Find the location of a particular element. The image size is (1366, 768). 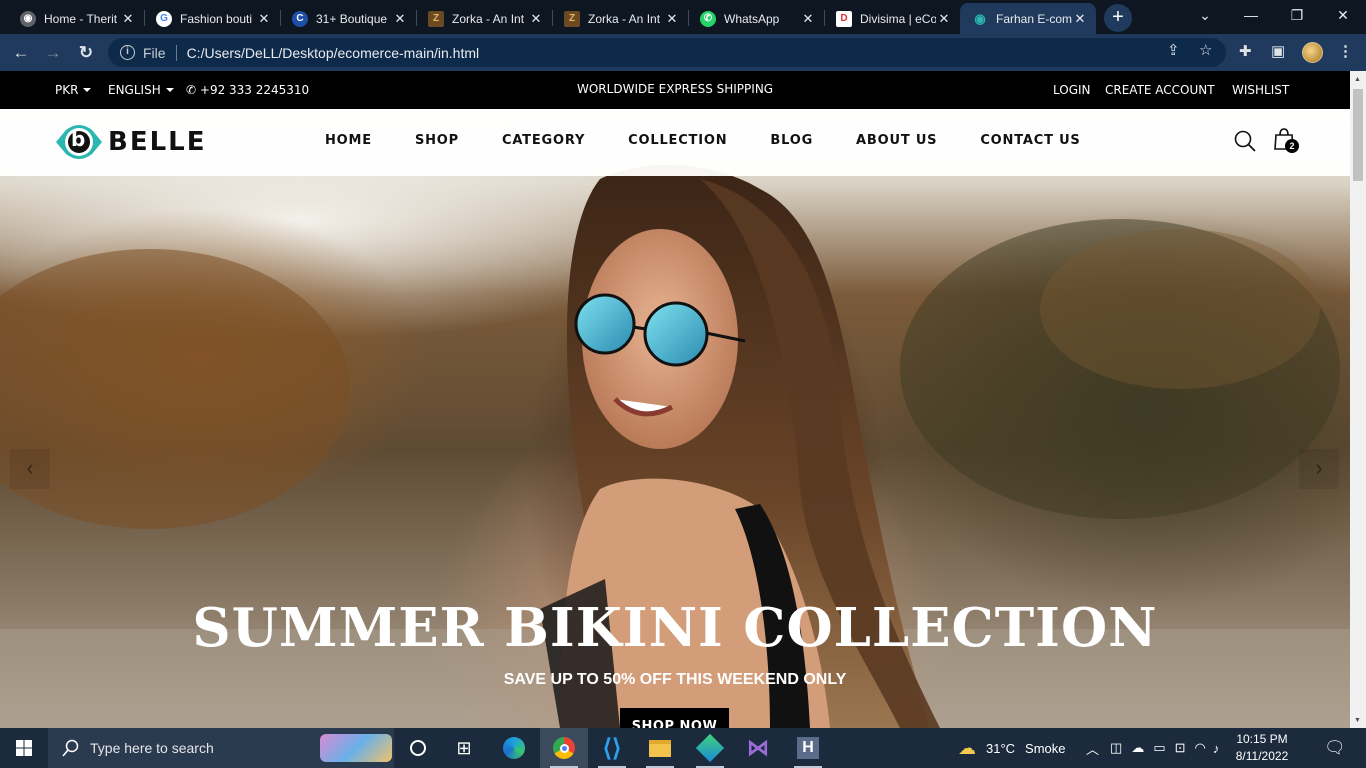

phone-number: +92 333 2245310 is located at coordinates (254, 90).